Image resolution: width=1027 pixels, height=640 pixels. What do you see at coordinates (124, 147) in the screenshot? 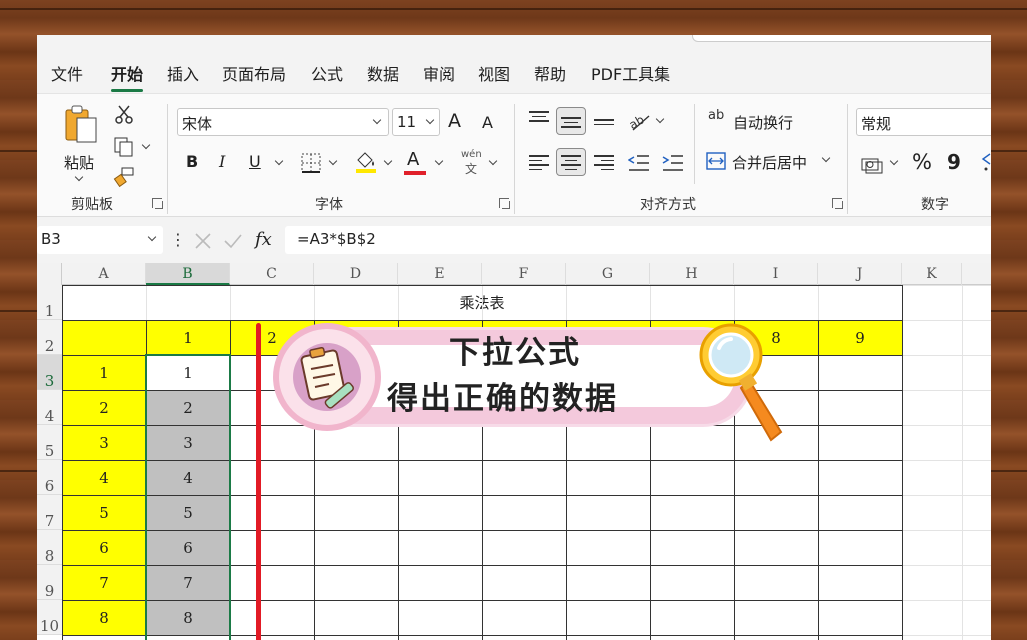
I see `copy-icon` at bounding box center [124, 147].